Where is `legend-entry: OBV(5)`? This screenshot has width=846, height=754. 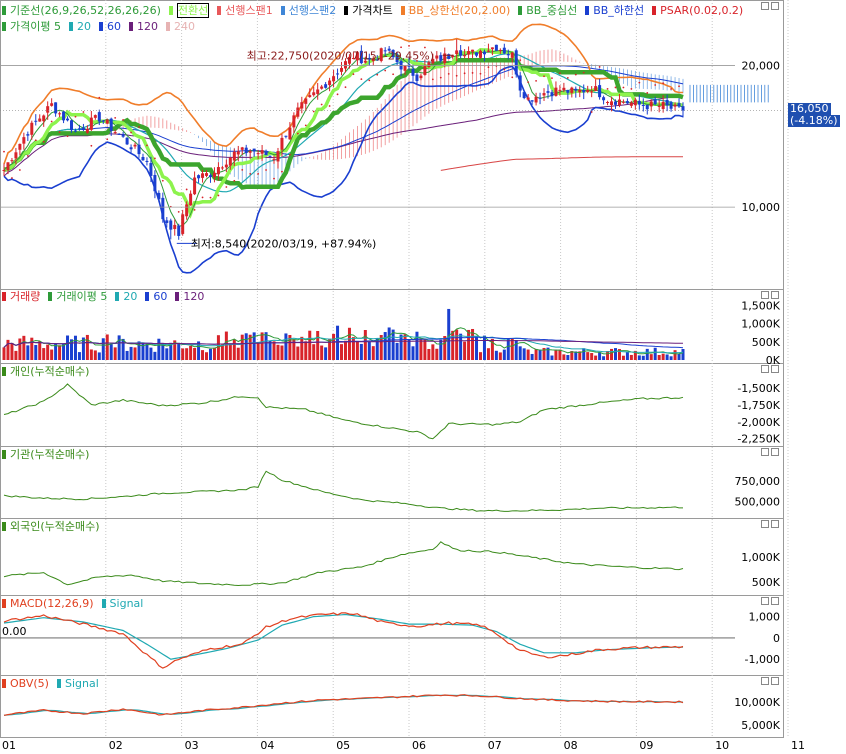
legend-entry: OBV(5) is located at coordinates (27, 683).